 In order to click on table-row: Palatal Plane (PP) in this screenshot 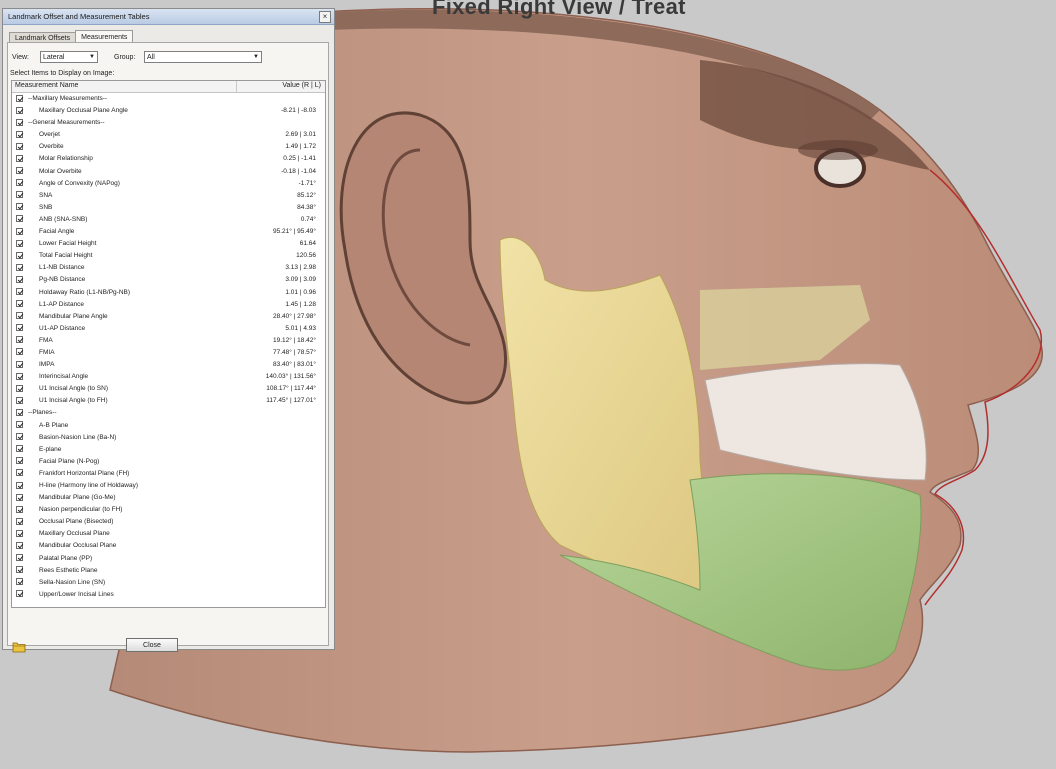, I will do `click(168, 559)`.